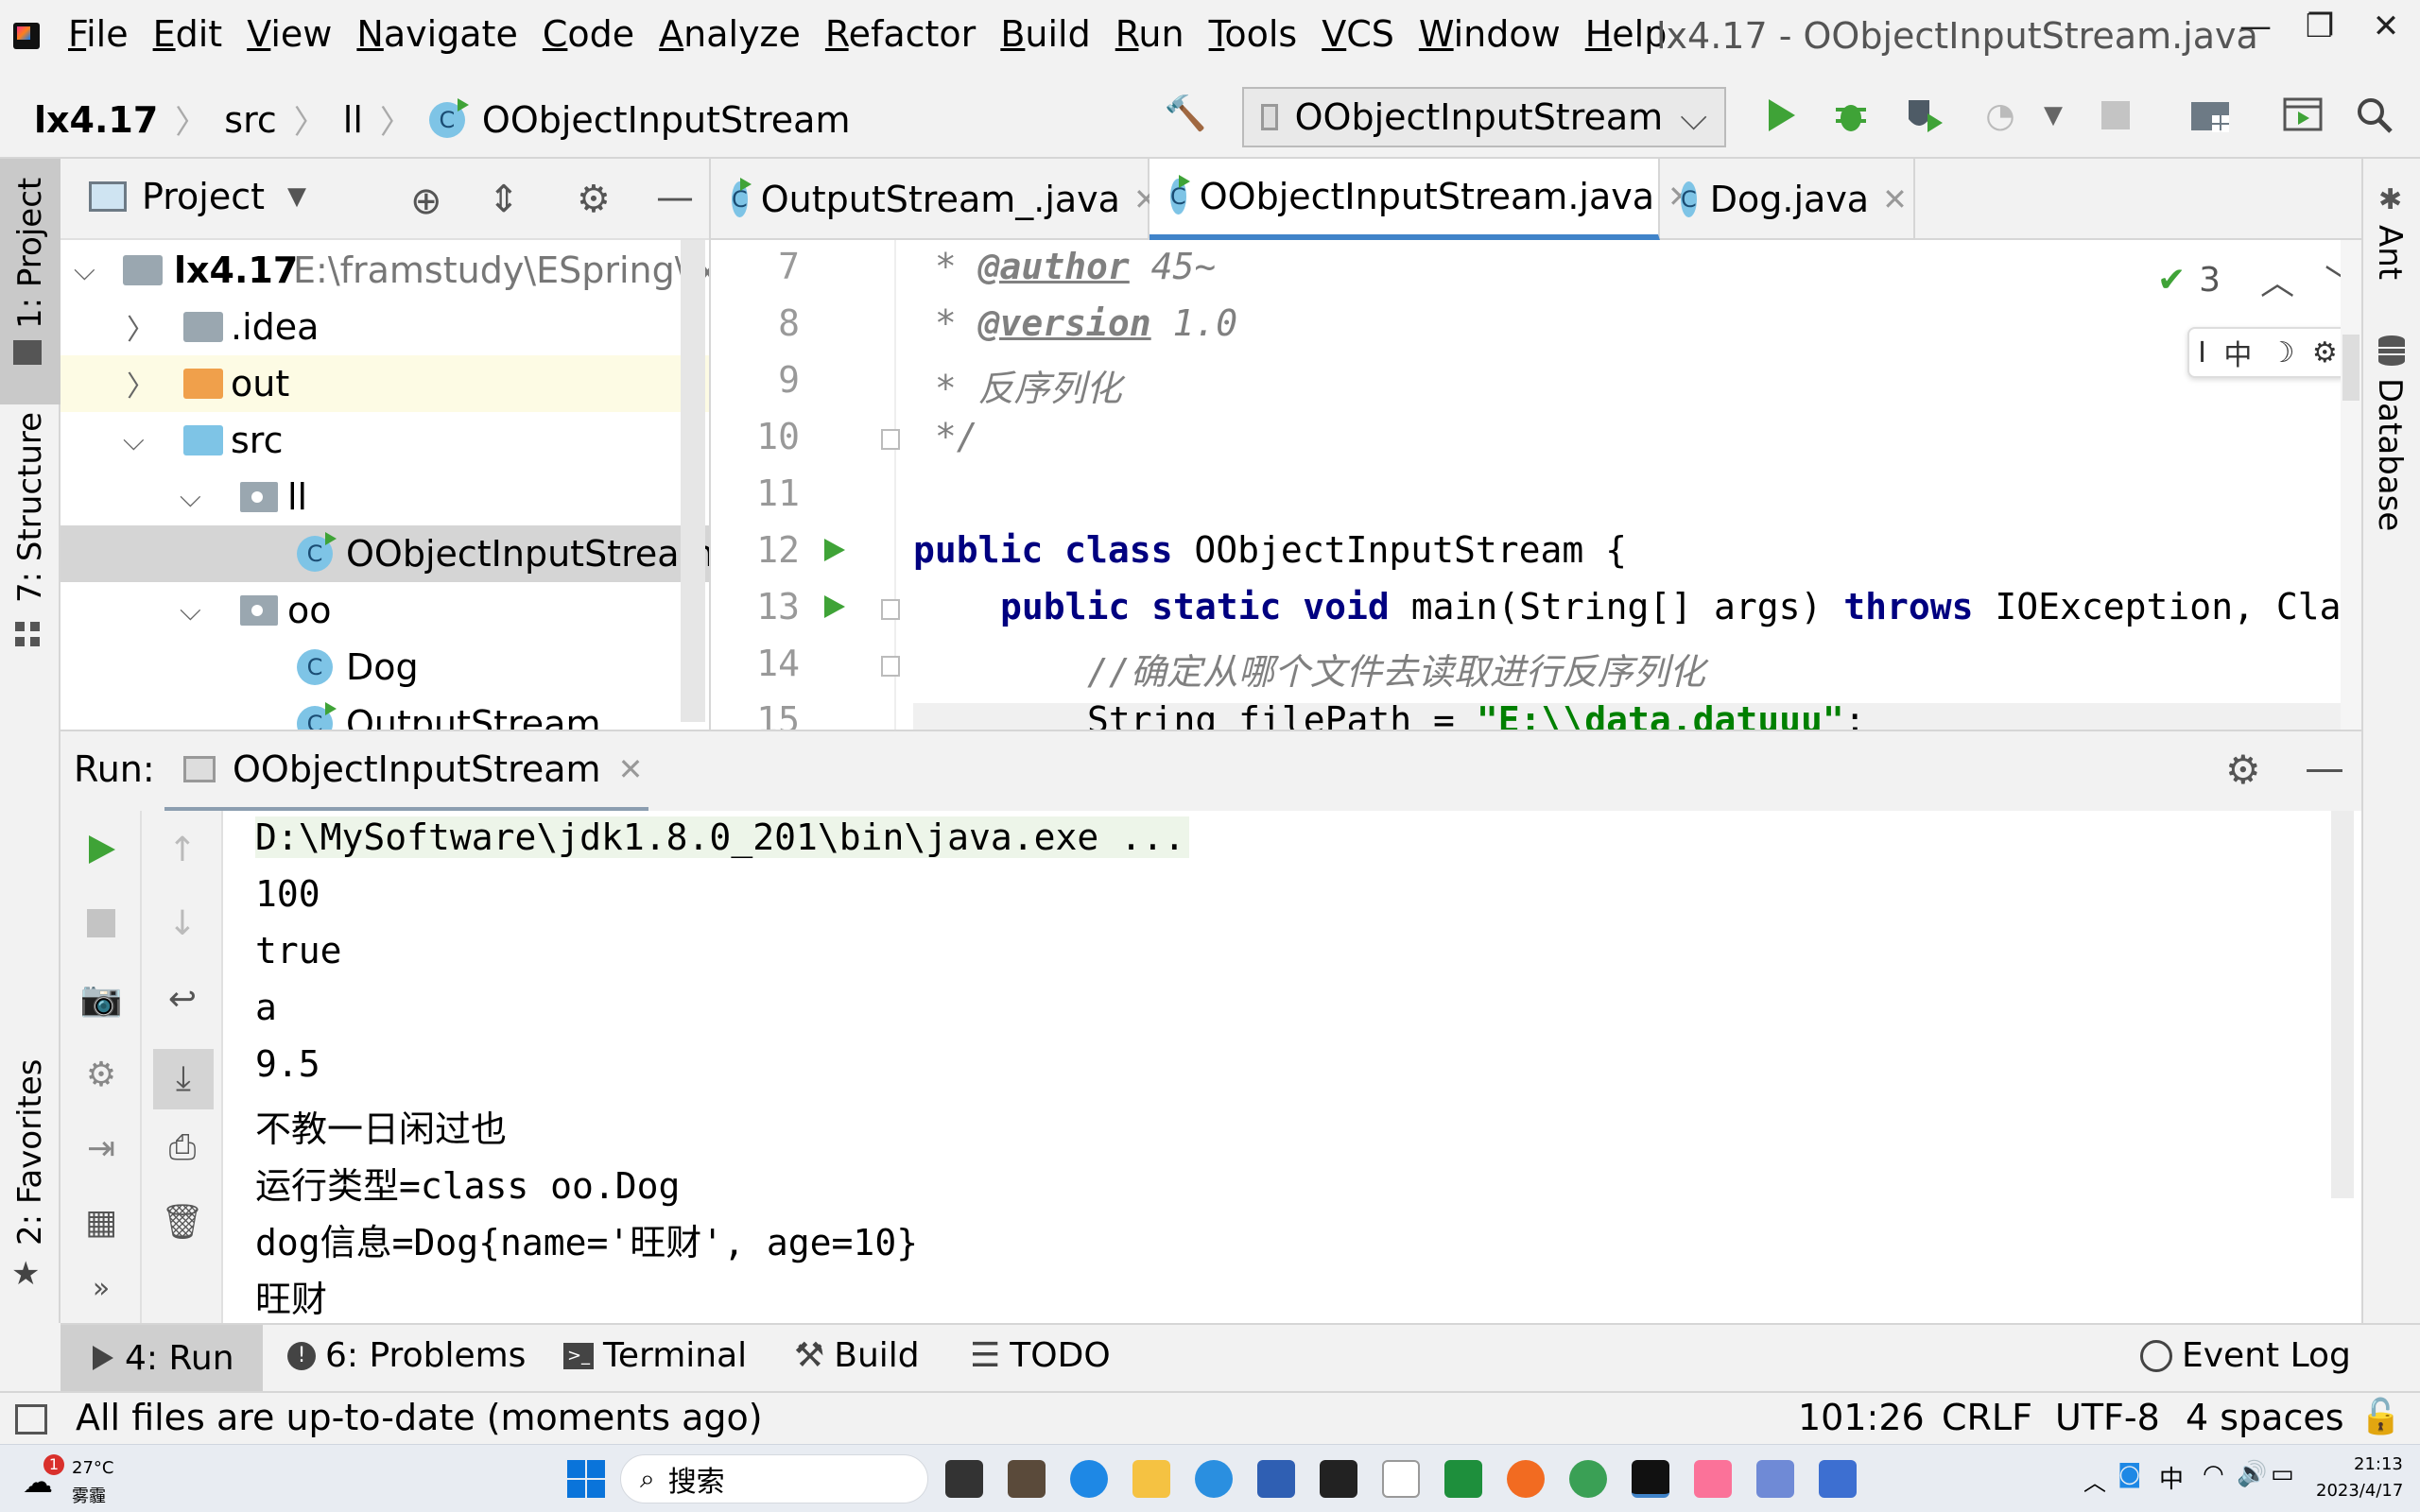  Describe the element at coordinates (31, 1419) in the screenshot. I see `tool-windows-icon` at that location.